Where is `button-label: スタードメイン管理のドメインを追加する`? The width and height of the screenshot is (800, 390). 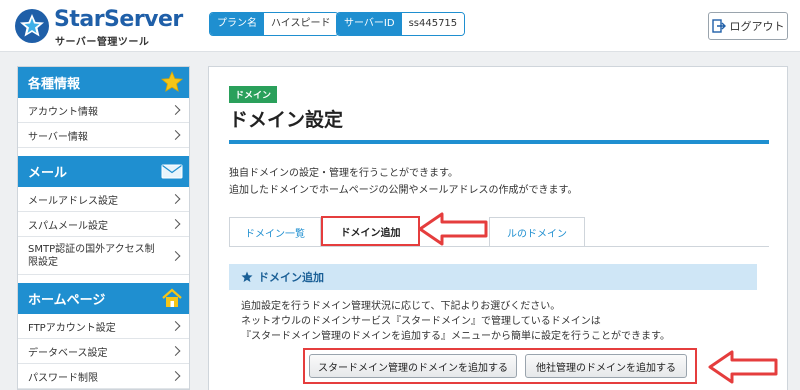
button-label: スタードメイン管理のドメインを追加する is located at coordinates (413, 368).